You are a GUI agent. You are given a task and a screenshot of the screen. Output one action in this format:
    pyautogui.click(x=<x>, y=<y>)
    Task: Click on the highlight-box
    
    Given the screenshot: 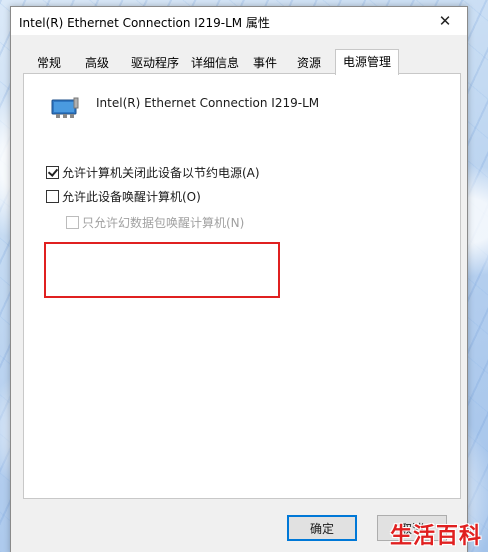 What is the action you would take?
    pyautogui.click(x=162, y=270)
    